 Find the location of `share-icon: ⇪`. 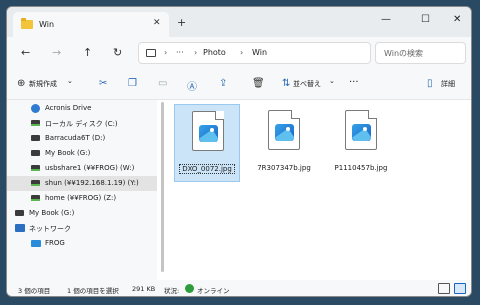

share-icon: ⇪ is located at coordinates (223, 83).